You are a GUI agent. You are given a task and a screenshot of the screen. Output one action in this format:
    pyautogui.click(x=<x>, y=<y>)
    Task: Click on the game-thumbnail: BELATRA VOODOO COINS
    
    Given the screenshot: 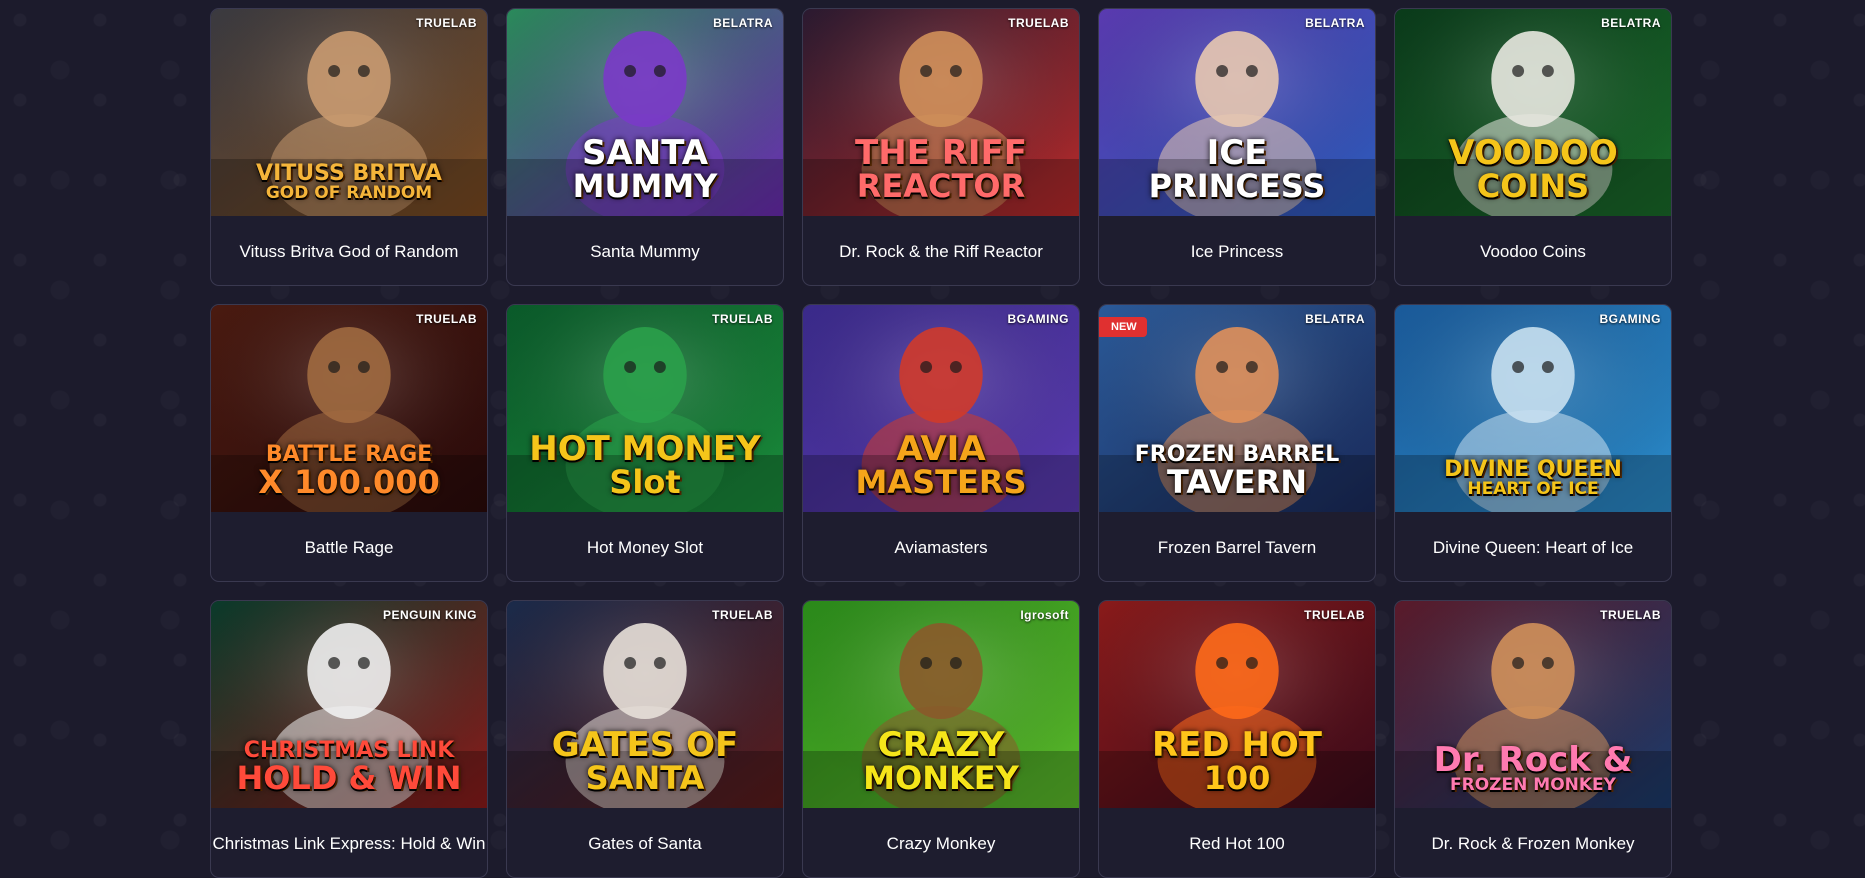 What is the action you would take?
    pyautogui.click(x=1533, y=112)
    